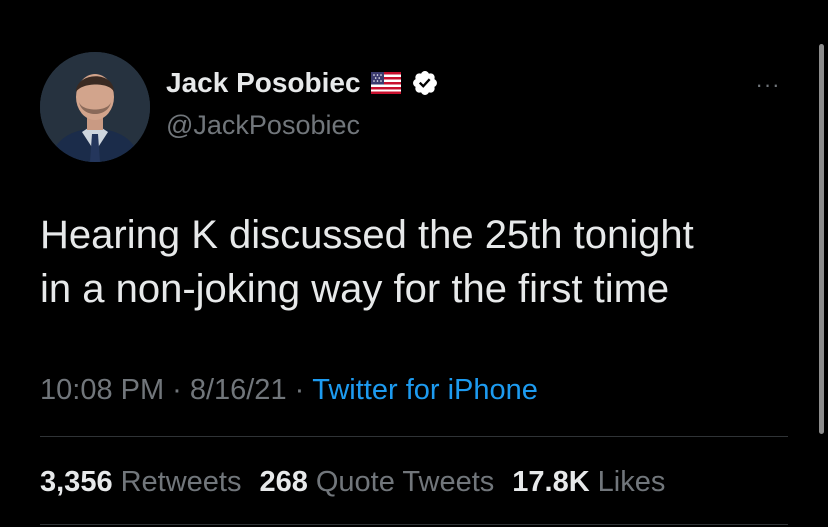 The width and height of the screenshot is (828, 527). I want to click on quote-tweets-label: Quote Tweets, so click(405, 482).